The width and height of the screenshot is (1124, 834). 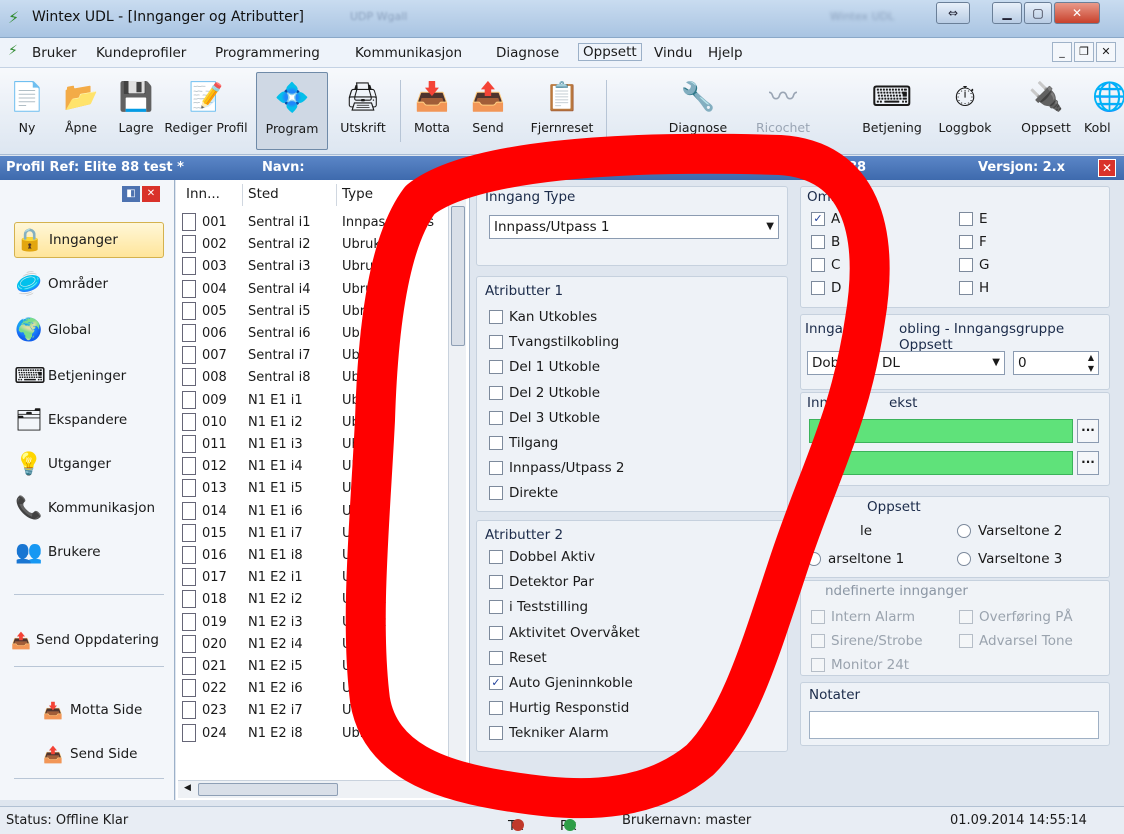 I want to click on print-button: 🖨 Utskrift, so click(x=363, y=111).